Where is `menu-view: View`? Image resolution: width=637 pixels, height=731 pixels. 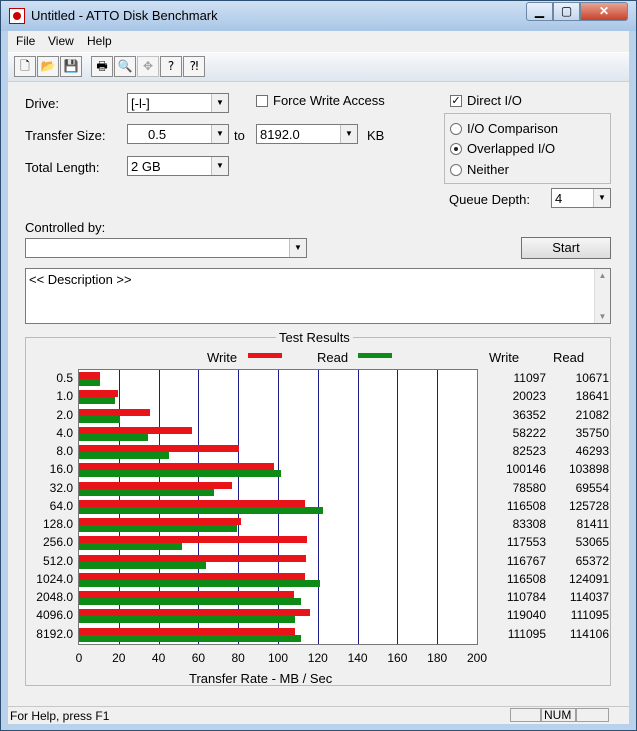 menu-view: View is located at coordinates (61, 41).